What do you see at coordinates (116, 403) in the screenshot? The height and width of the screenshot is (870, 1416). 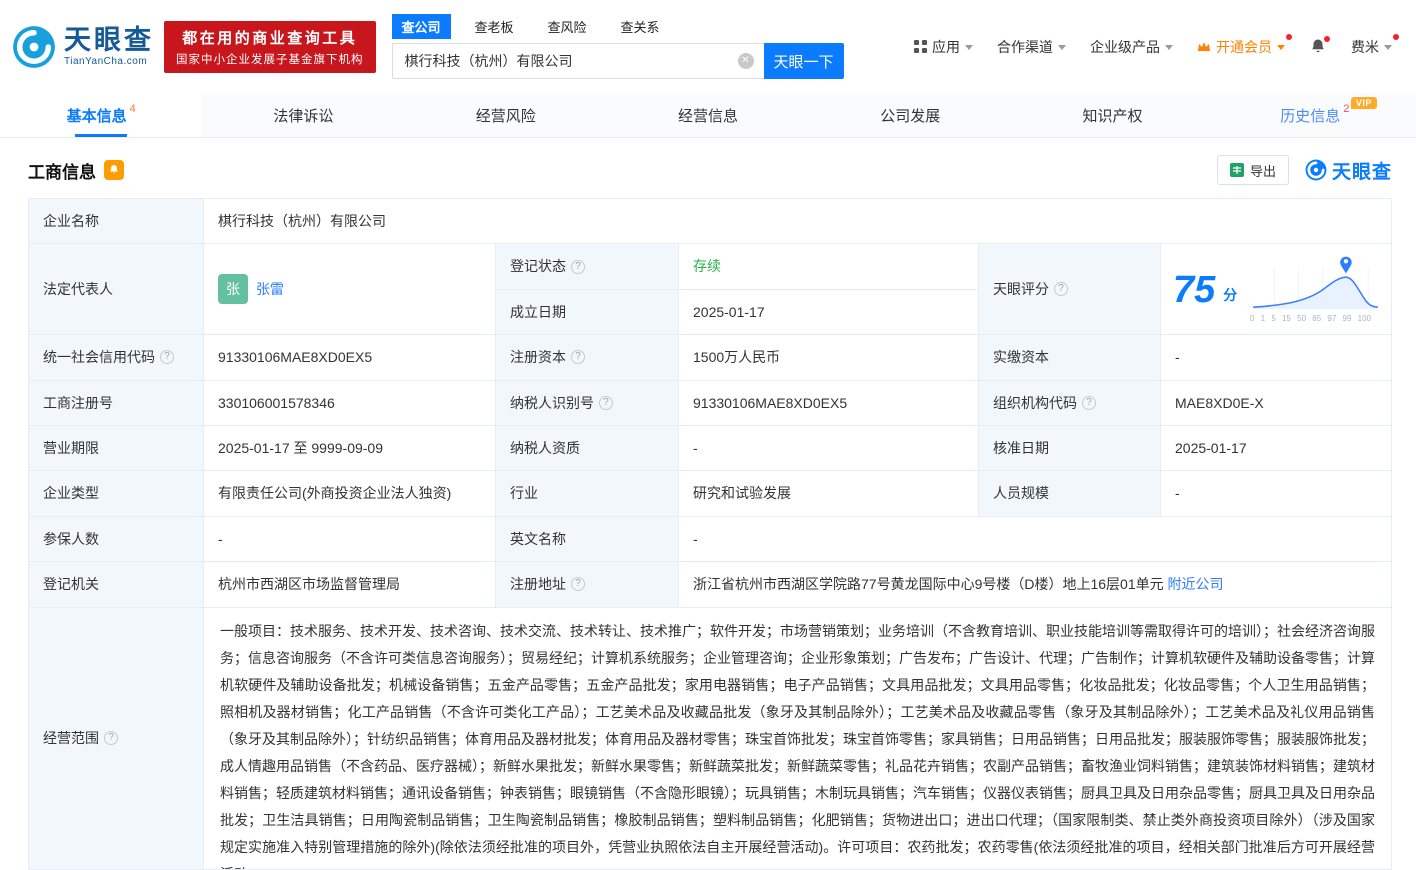 I see `field-label-reg-number: 工商注册号` at bounding box center [116, 403].